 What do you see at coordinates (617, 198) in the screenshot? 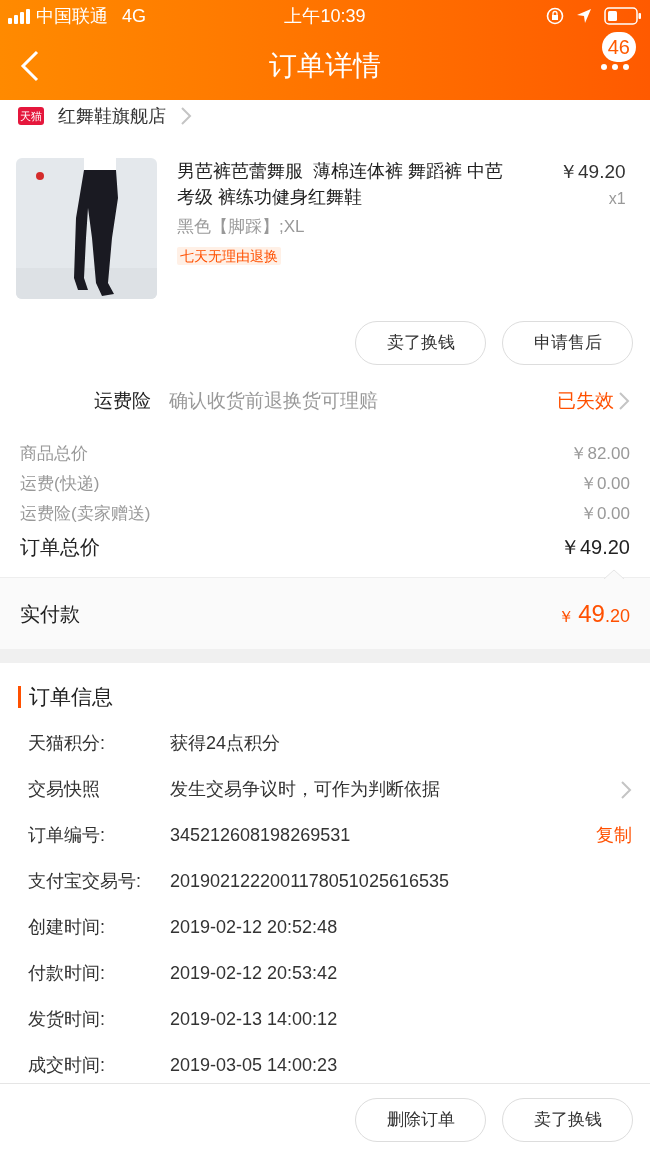
I see `product-quantity: x1` at bounding box center [617, 198].